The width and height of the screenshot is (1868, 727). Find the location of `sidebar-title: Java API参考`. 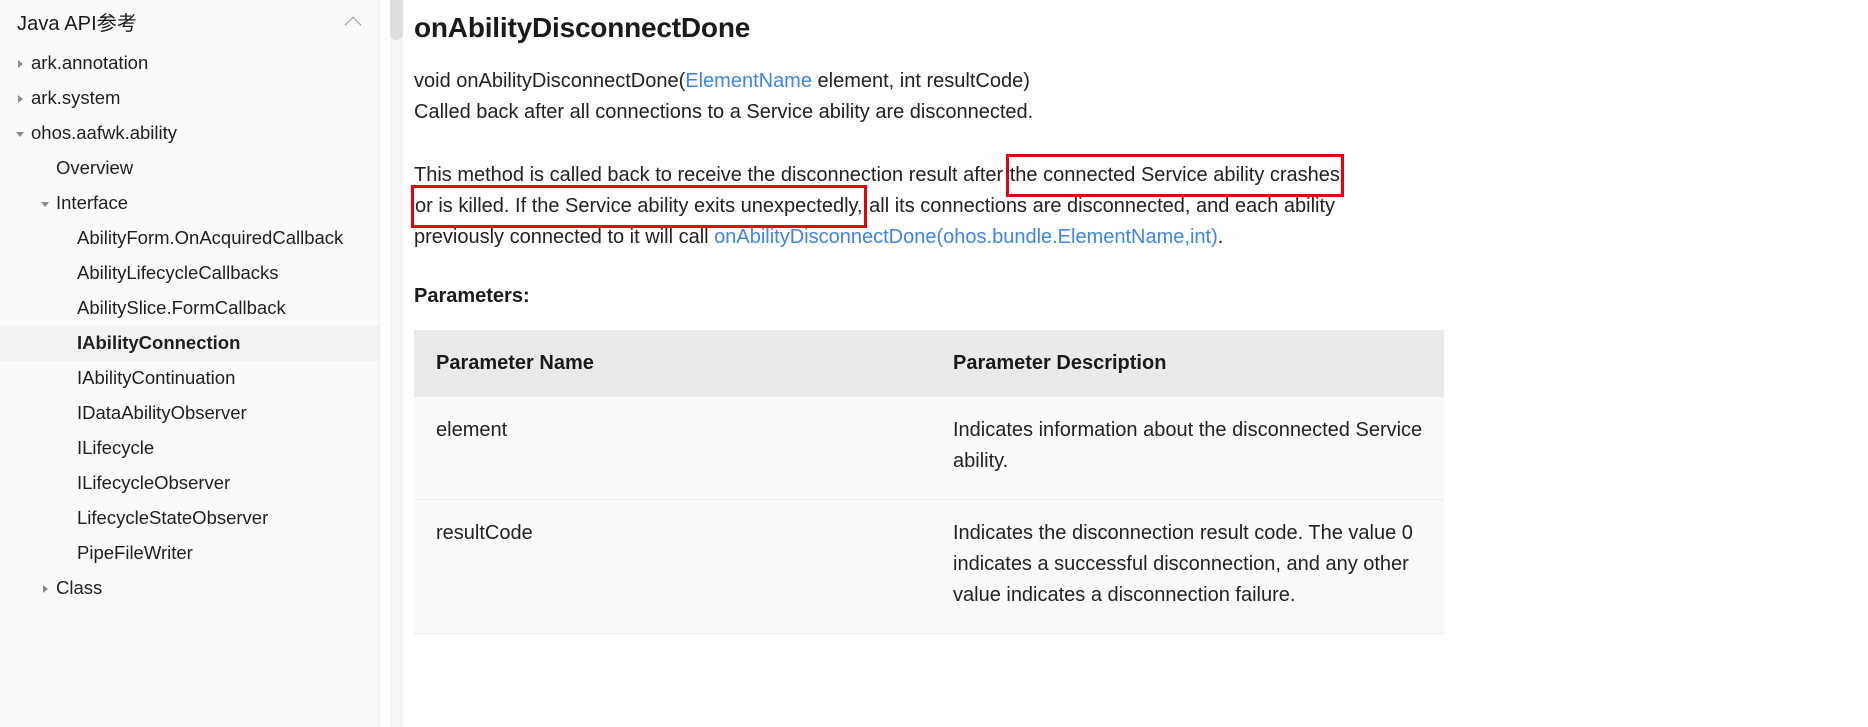

sidebar-title: Java API参考 is located at coordinates (77, 23).